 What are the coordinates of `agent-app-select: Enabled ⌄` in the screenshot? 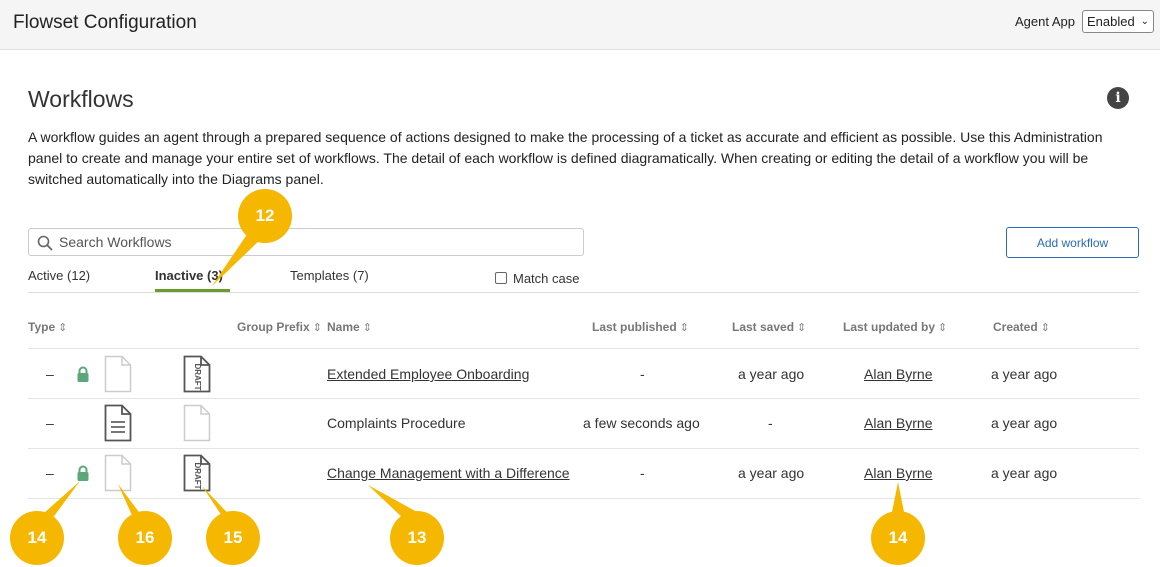 It's located at (1118, 21).